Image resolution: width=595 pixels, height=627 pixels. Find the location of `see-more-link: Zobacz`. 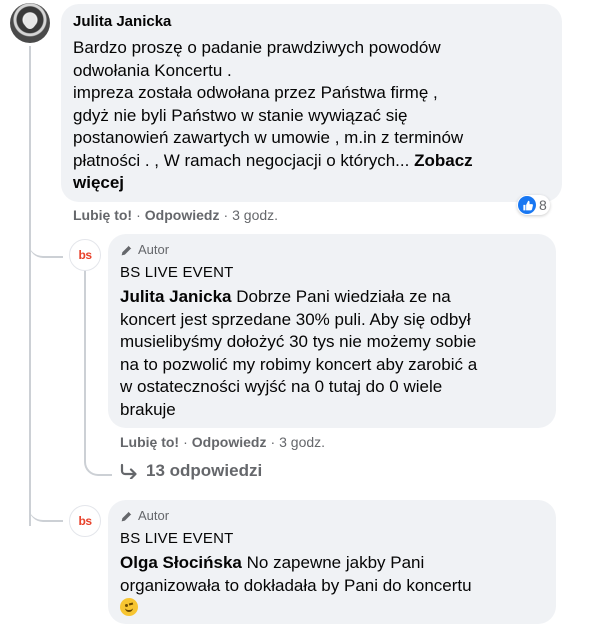

see-more-link: Zobacz is located at coordinates (443, 160).